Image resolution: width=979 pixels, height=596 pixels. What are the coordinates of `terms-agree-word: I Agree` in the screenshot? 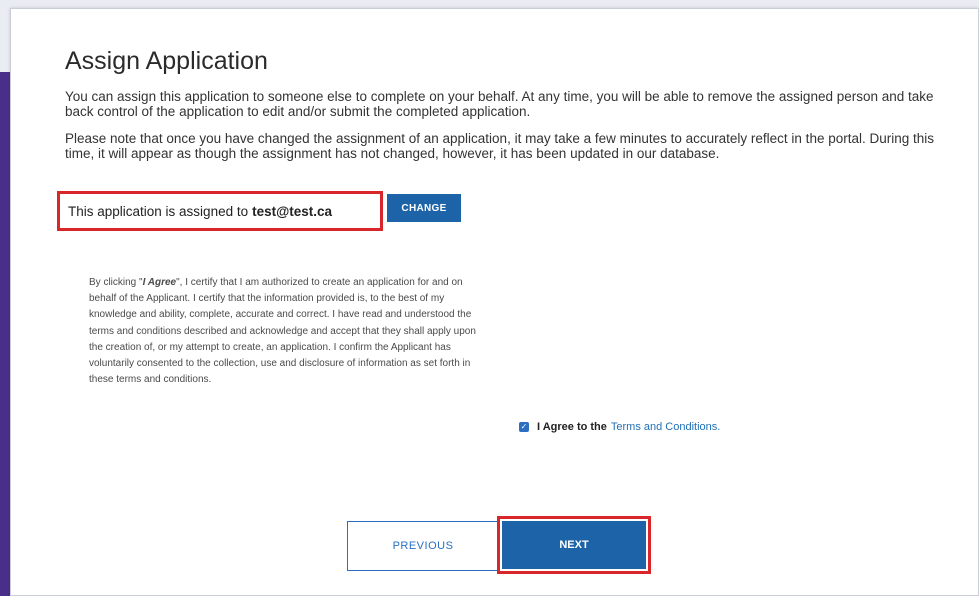 It's located at (159, 282).